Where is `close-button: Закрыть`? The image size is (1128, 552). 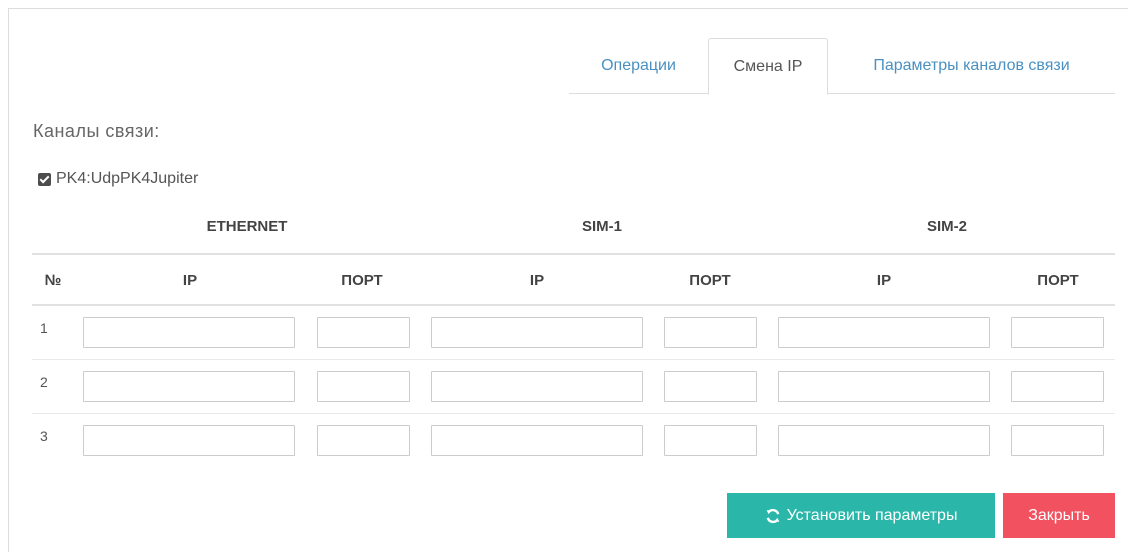
close-button: Закрыть is located at coordinates (1059, 515).